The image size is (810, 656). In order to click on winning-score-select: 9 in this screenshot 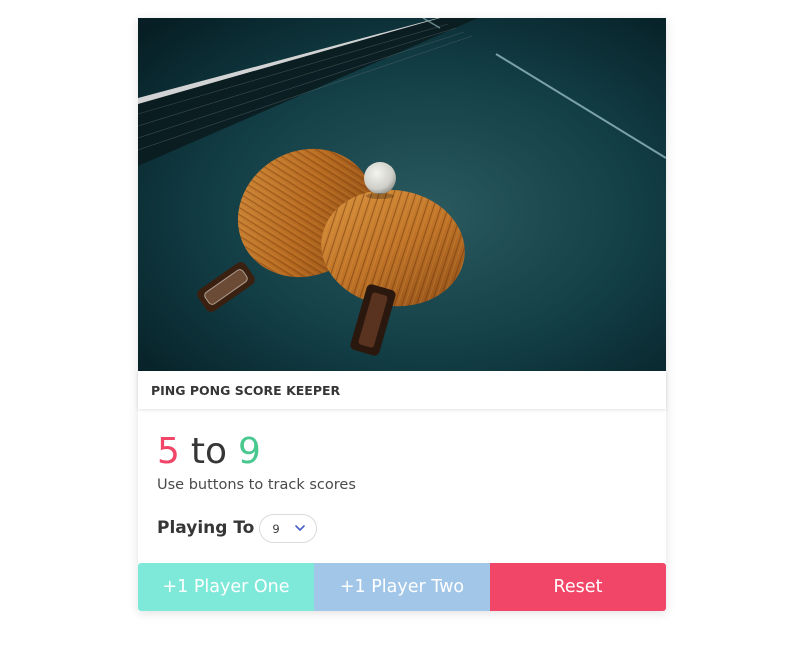, I will do `click(288, 528)`.